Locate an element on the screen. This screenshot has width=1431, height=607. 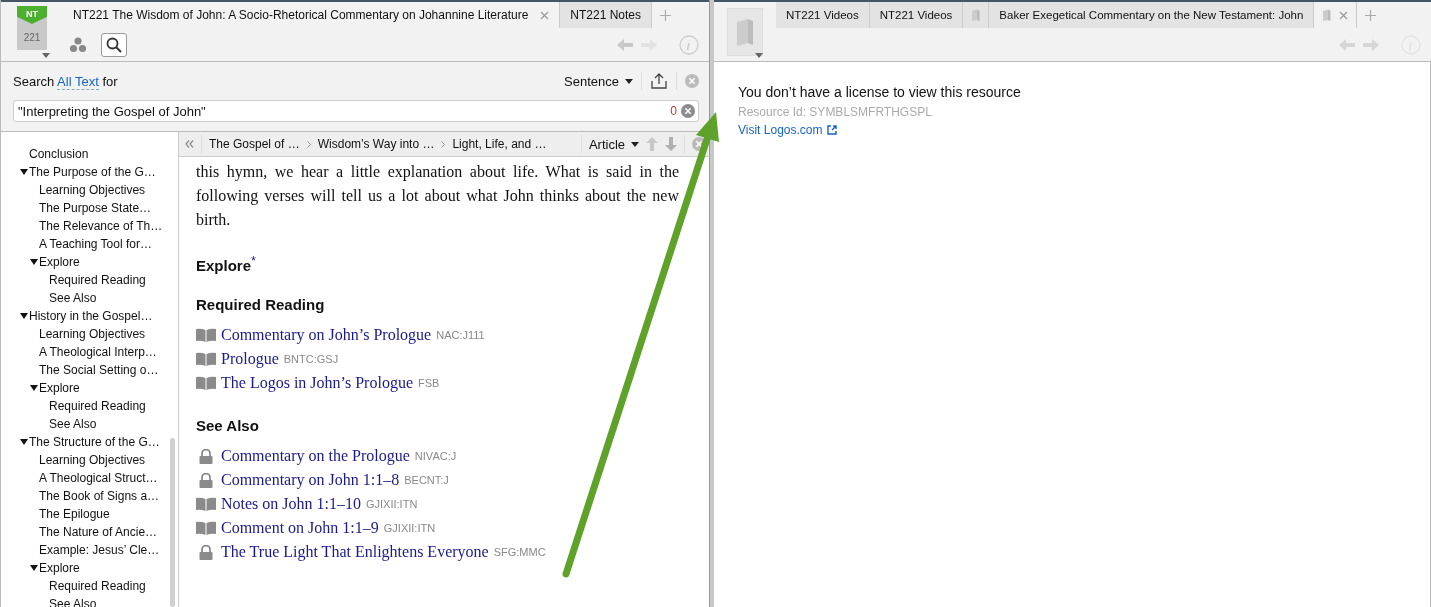
license-message: You don’t have a license to view this resource is located at coordinates (880, 92).